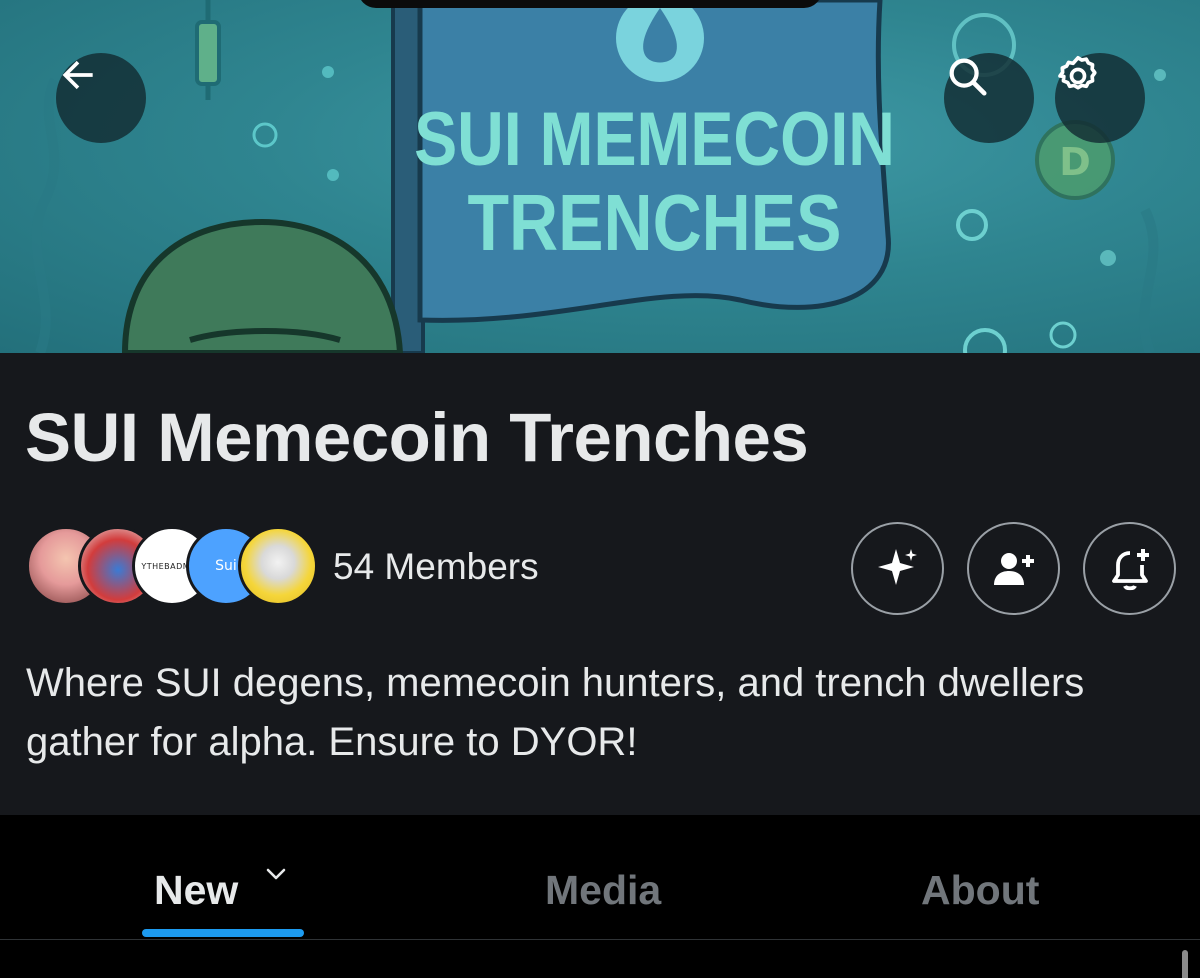  What do you see at coordinates (1185, 964) in the screenshot?
I see `scrollbar` at bounding box center [1185, 964].